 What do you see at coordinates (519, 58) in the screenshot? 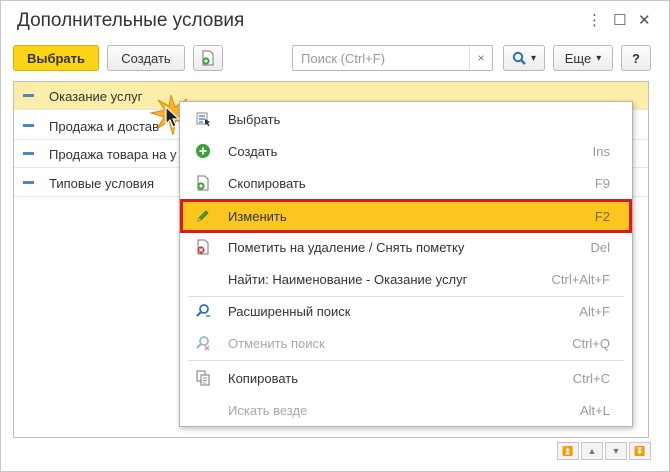
I see `magnifier-icon` at bounding box center [519, 58].